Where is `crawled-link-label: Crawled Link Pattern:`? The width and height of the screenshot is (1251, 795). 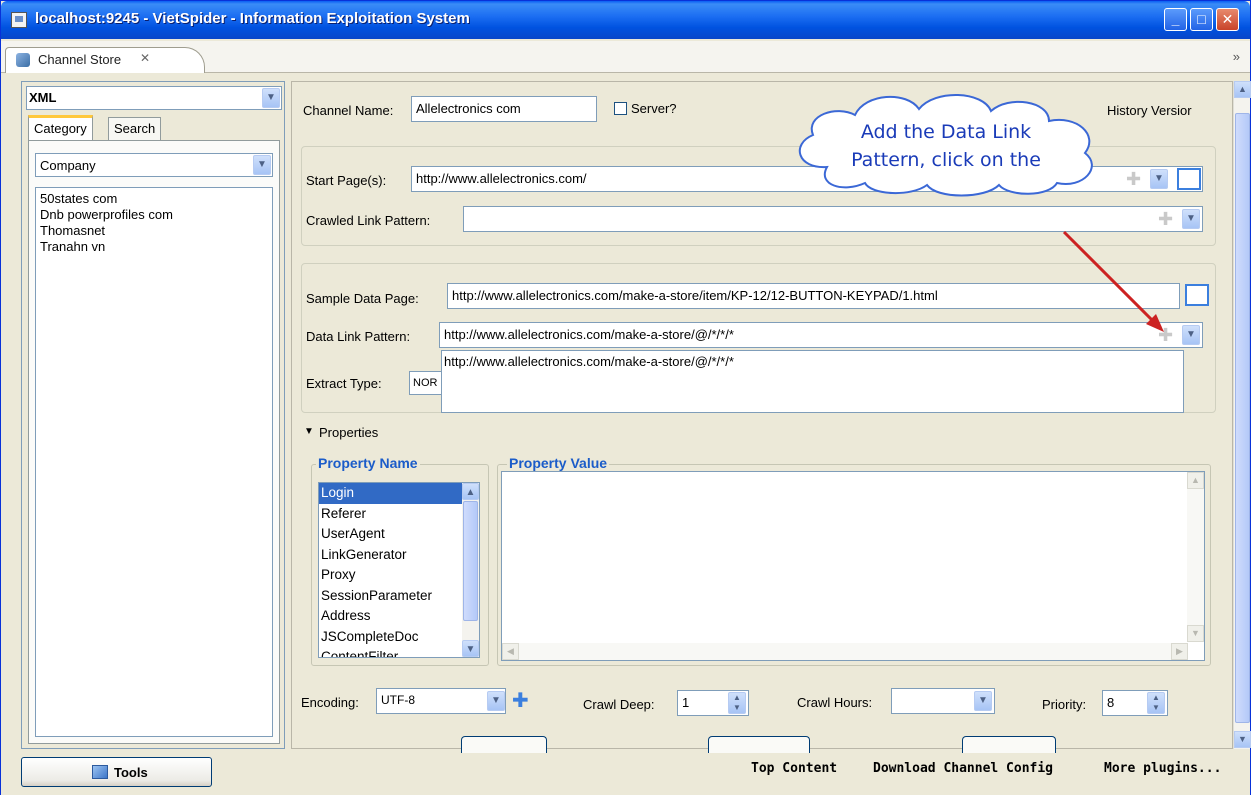
crawled-link-label: Crawled Link Pattern: is located at coordinates (368, 220).